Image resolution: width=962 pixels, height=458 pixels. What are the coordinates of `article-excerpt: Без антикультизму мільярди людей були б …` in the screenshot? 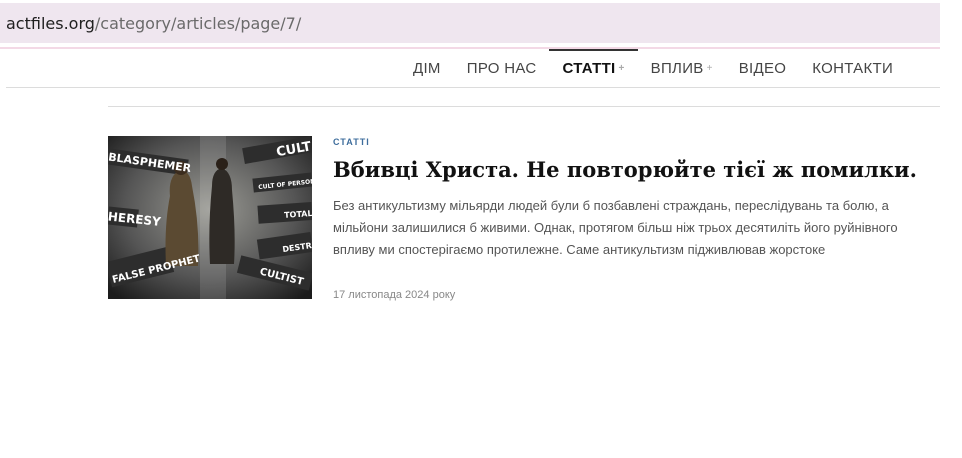 It's located at (615, 227).